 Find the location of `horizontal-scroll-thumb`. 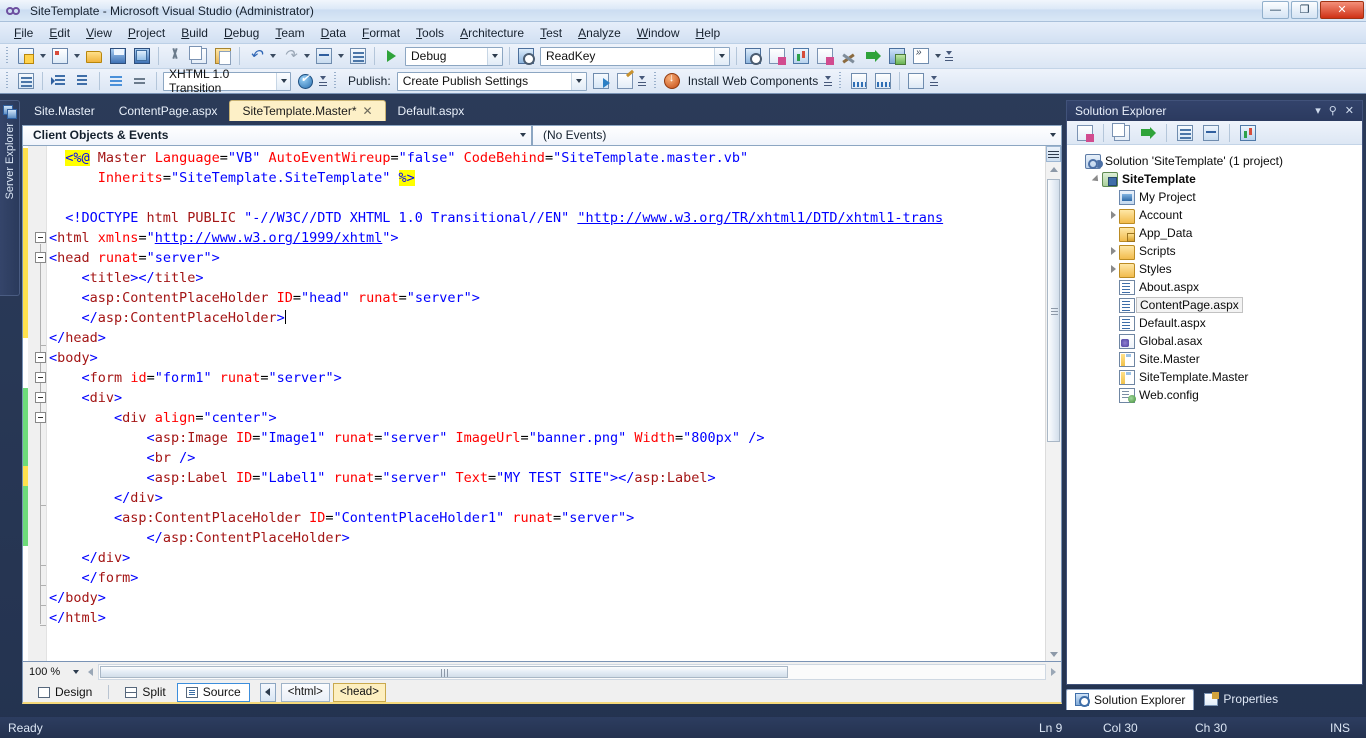

horizontal-scroll-thumb is located at coordinates (444, 672).